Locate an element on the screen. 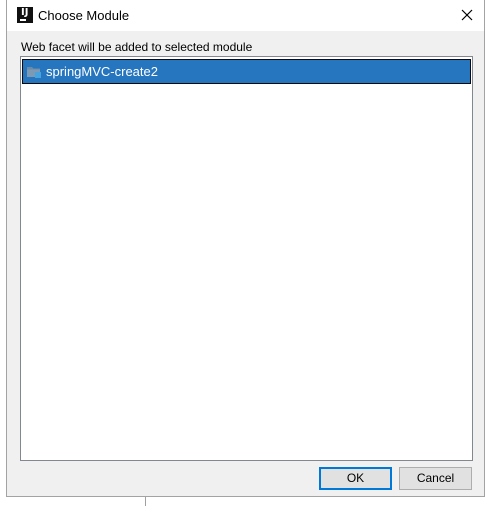 The height and width of the screenshot is (506, 492). close-button is located at coordinates (467, 15).